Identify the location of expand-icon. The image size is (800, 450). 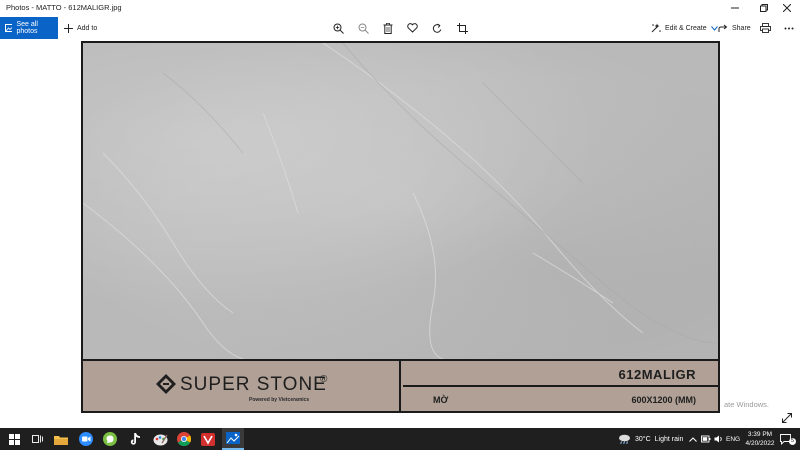
(787, 418).